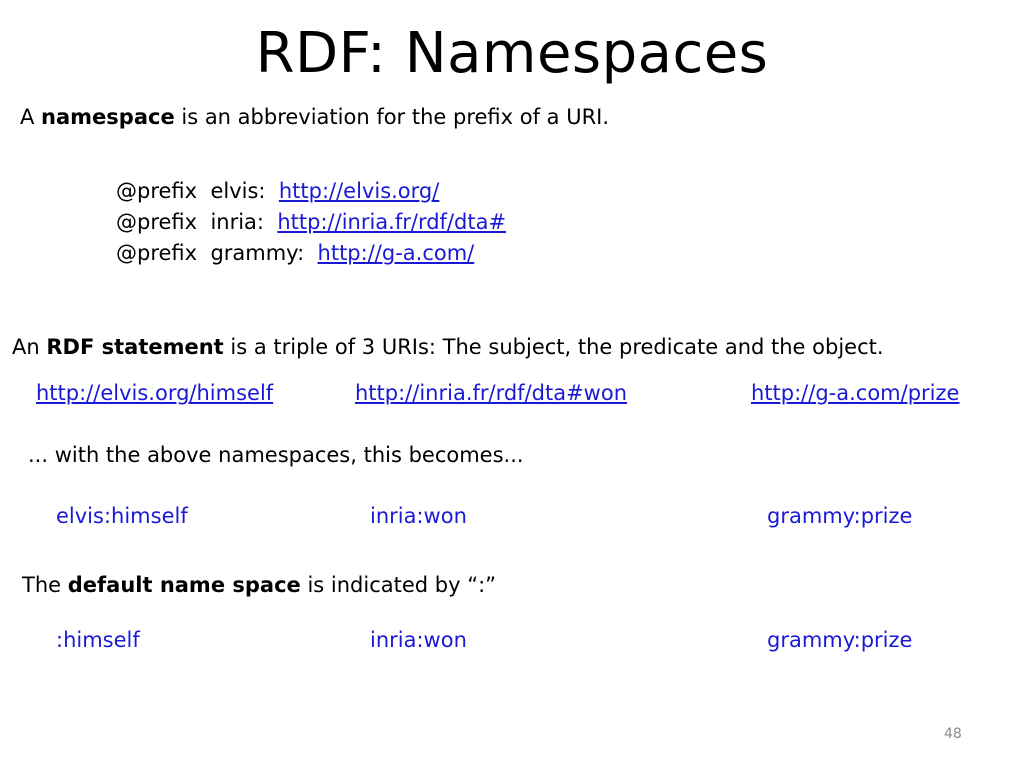  Describe the element at coordinates (418, 516) in the screenshot. I see `prefixed-predicate: inria:won` at that location.